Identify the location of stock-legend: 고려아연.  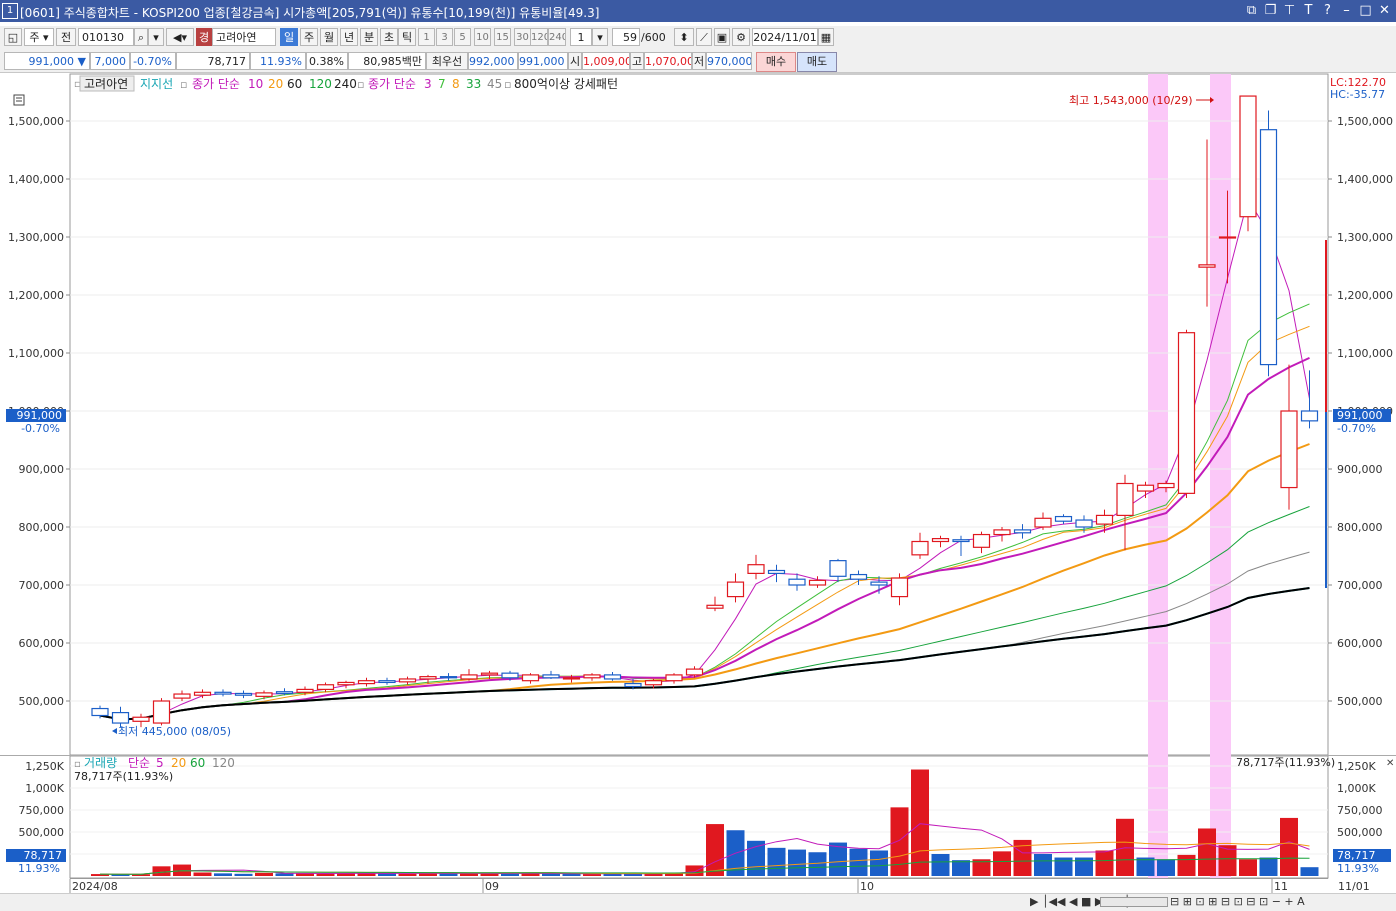
(106, 84).